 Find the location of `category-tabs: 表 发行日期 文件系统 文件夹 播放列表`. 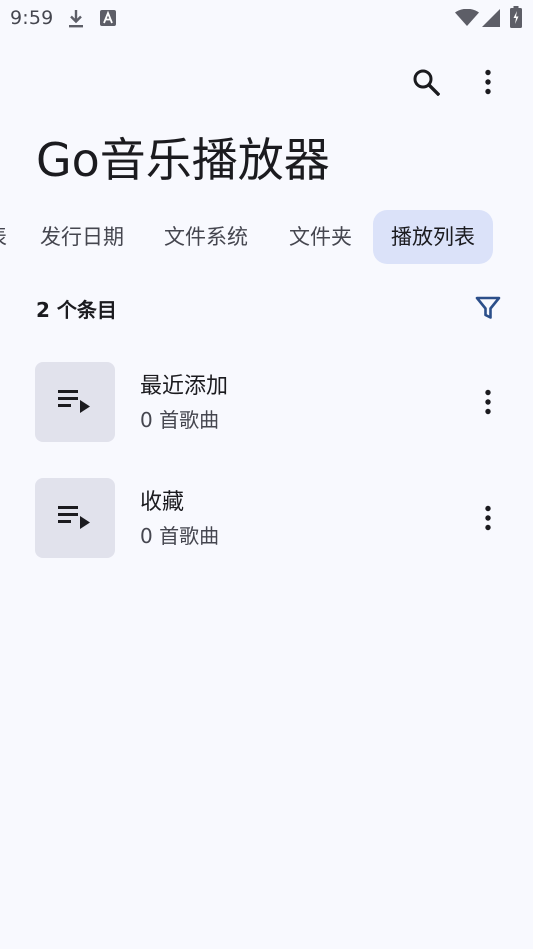

category-tabs: 表 发行日期 文件系统 文件夹 播放列表 is located at coordinates (266, 238).